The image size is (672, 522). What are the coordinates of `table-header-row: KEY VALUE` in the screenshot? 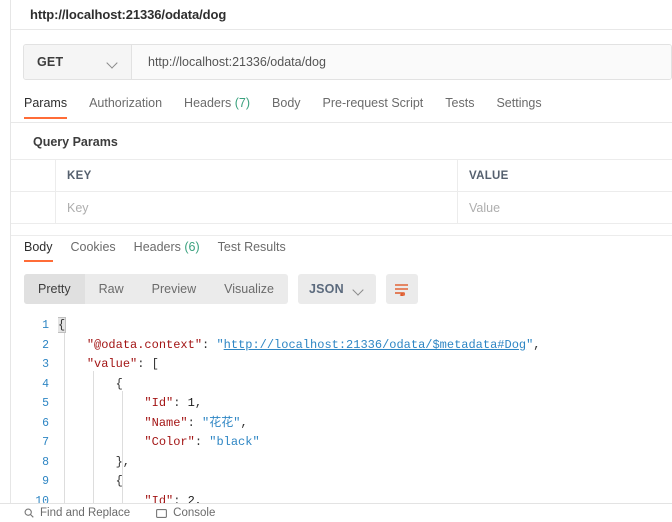 It's located at (341, 176).